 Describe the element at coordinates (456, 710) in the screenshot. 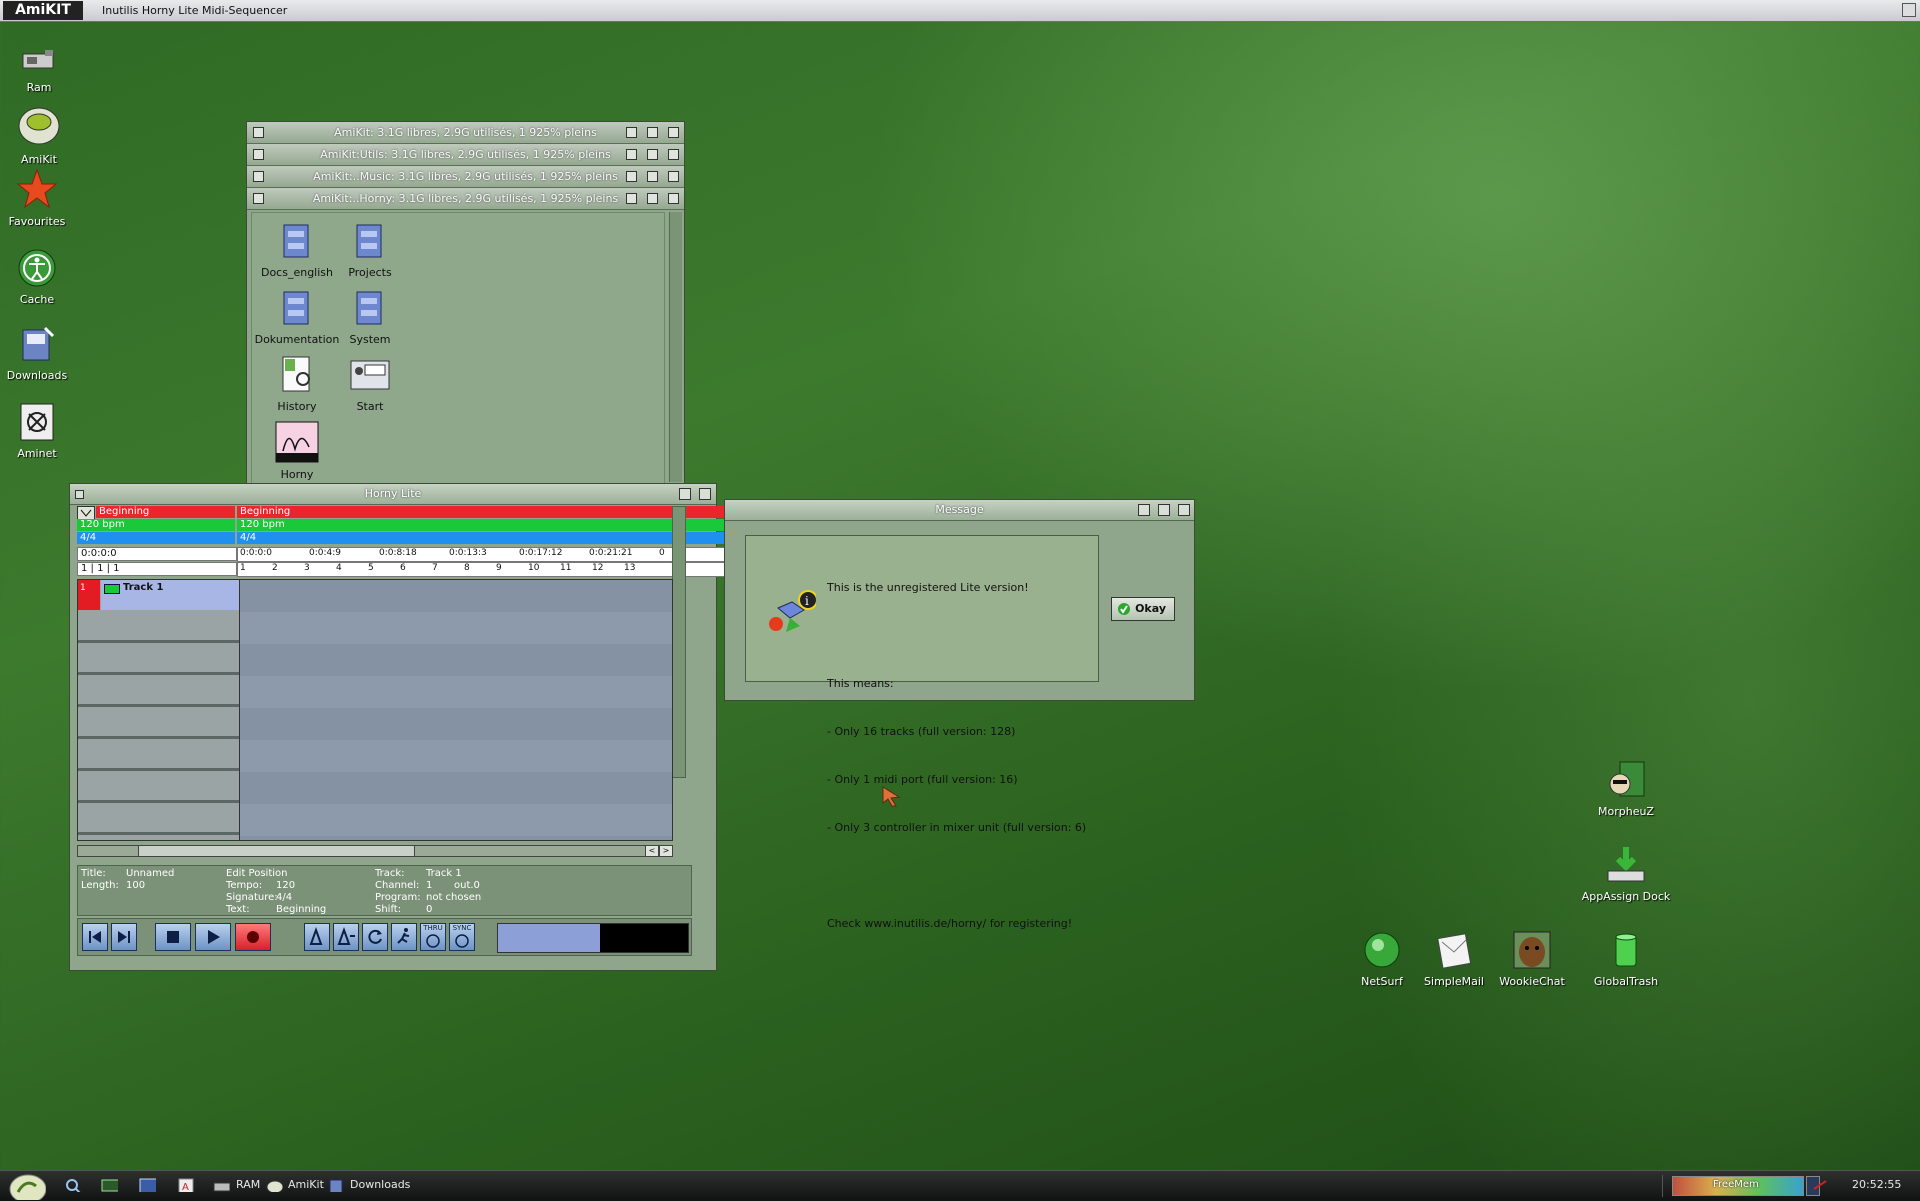

I see `track-lanes` at that location.